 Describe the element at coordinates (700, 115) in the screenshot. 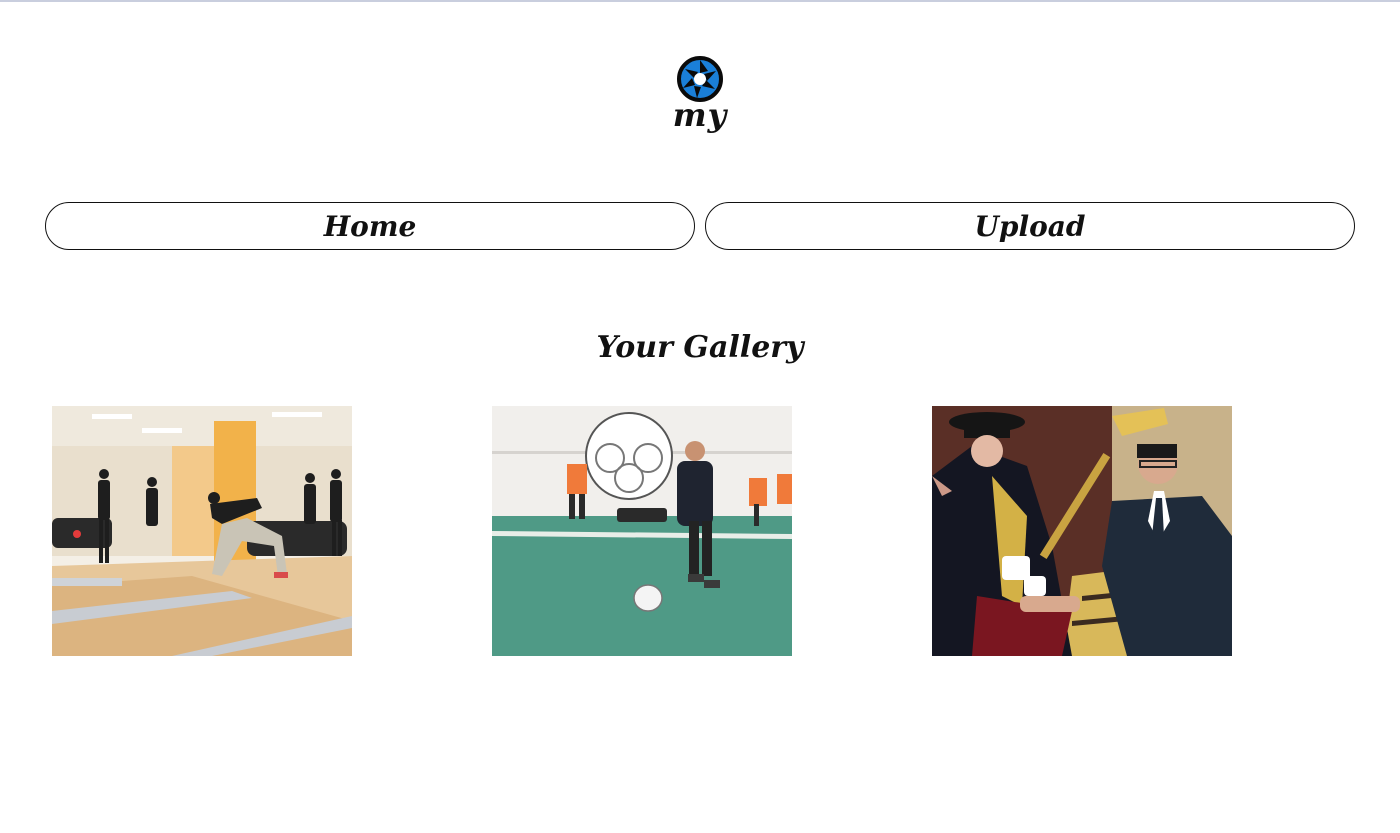

I see `site-name: my` at that location.